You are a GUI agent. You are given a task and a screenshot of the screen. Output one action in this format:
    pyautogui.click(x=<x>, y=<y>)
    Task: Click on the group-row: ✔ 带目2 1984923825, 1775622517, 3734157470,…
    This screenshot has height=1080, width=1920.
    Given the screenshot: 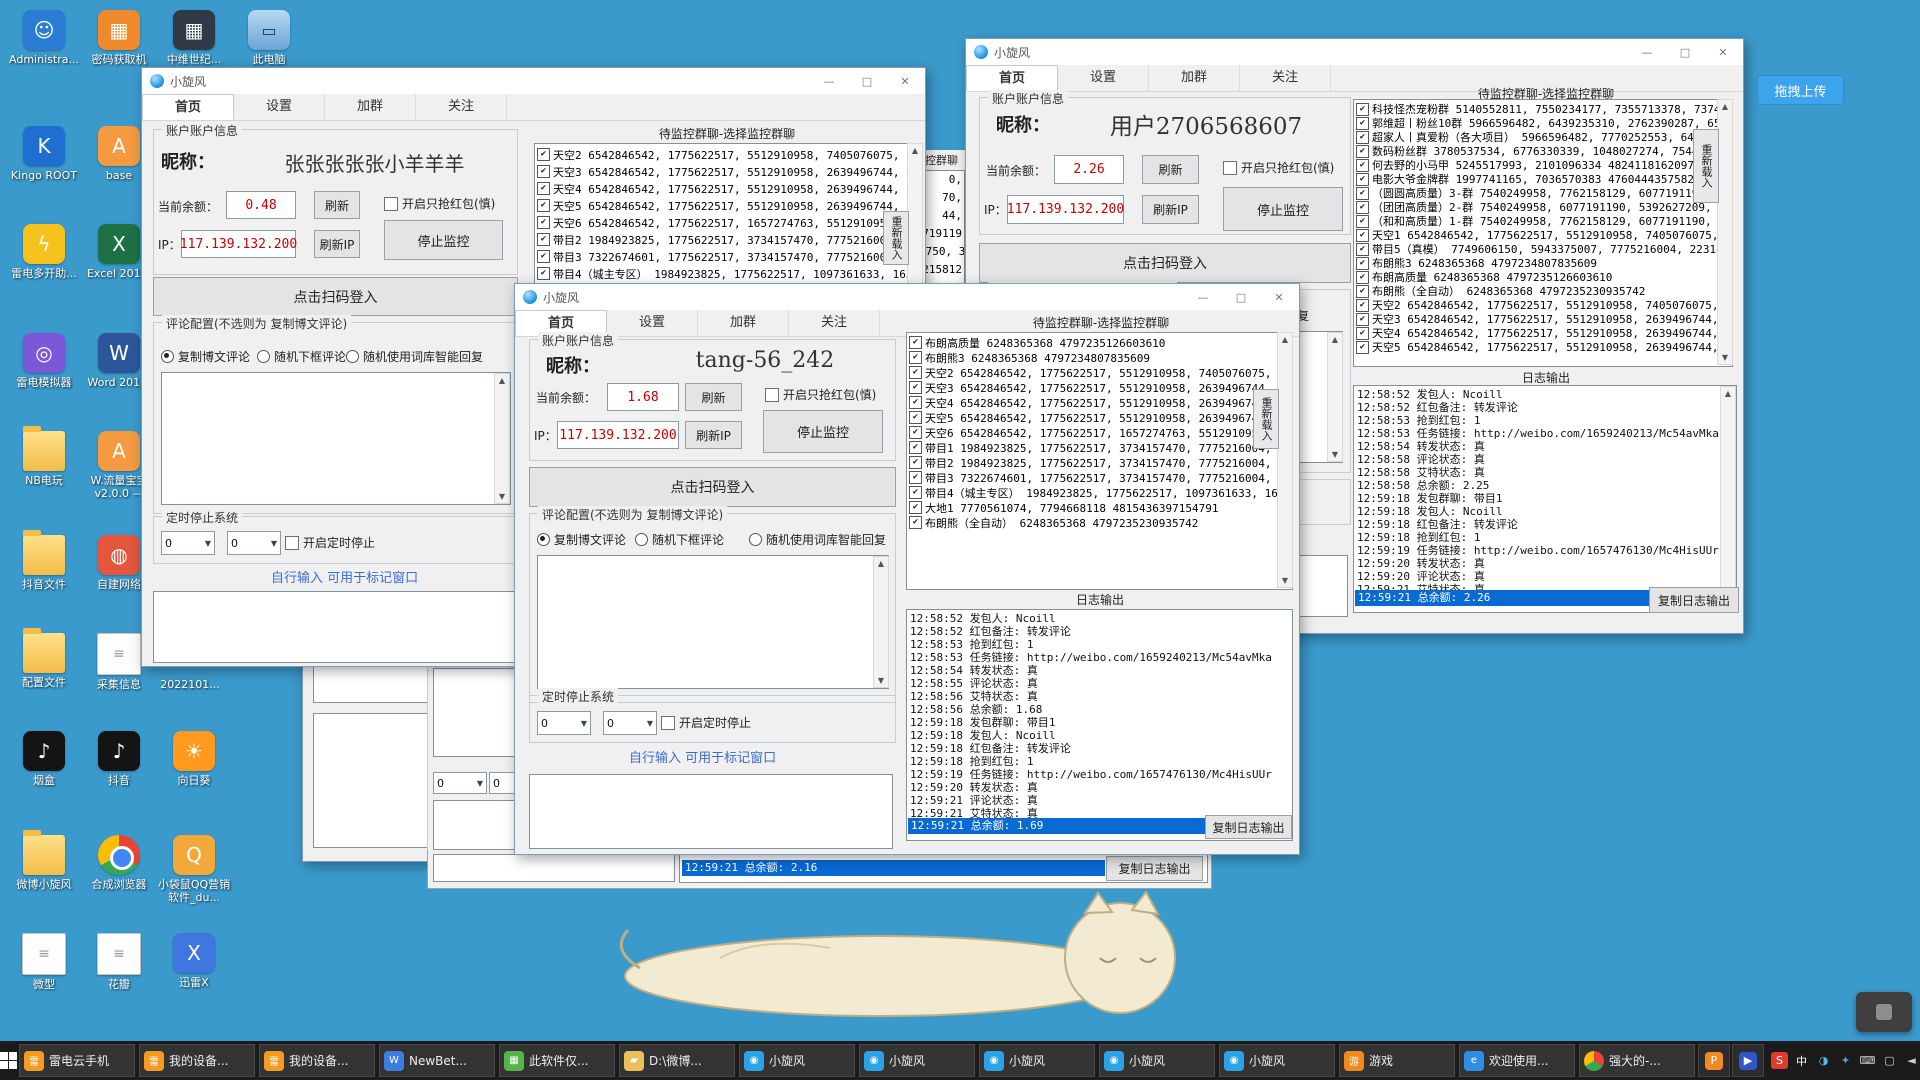 What is the action you would take?
    pyautogui.click(x=728, y=239)
    